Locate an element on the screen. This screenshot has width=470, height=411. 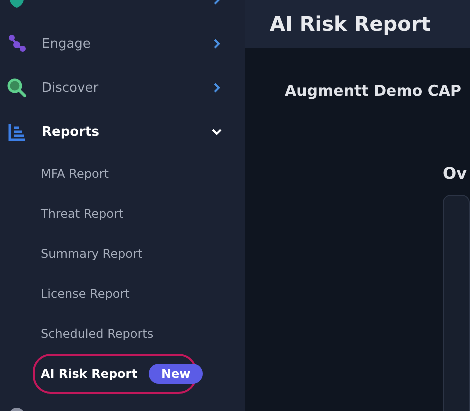
nav-subitem: Summary Report is located at coordinates (115, 254).